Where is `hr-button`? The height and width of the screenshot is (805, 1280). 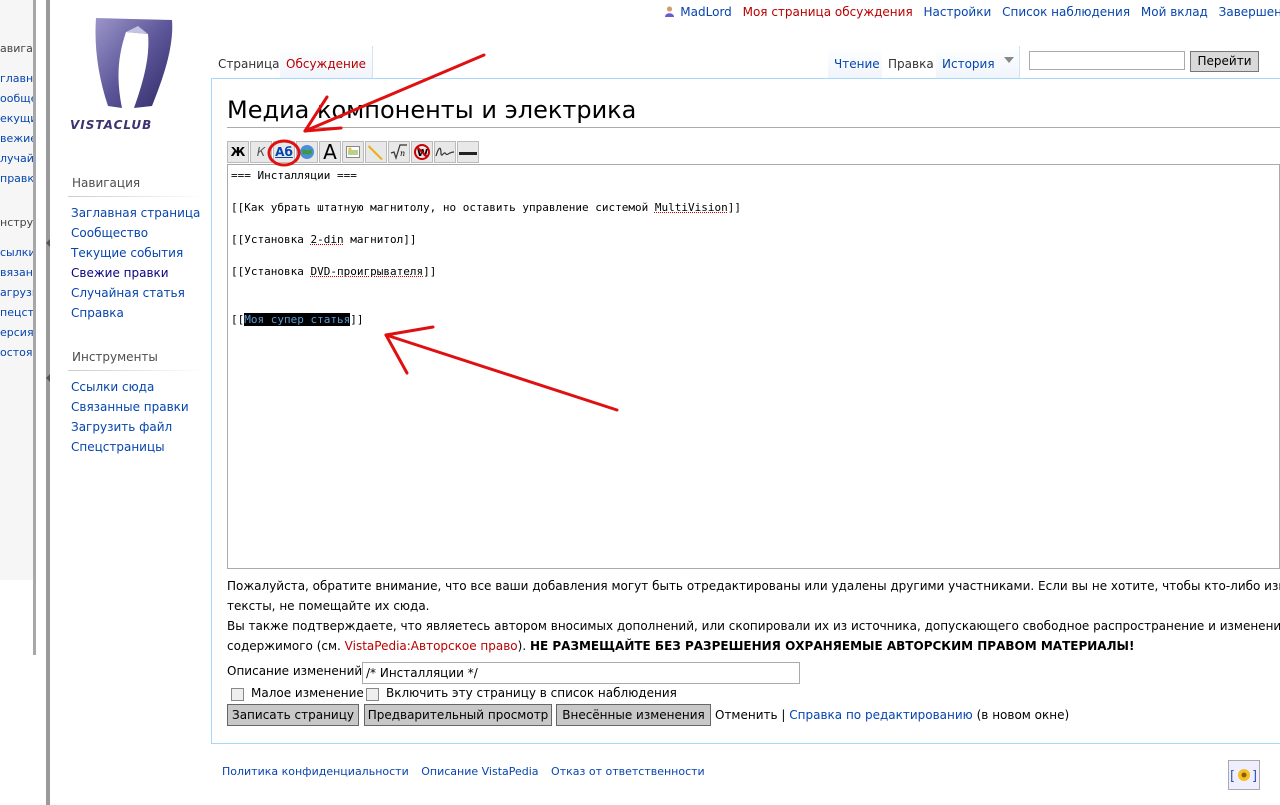
hr-button is located at coordinates (468, 152).